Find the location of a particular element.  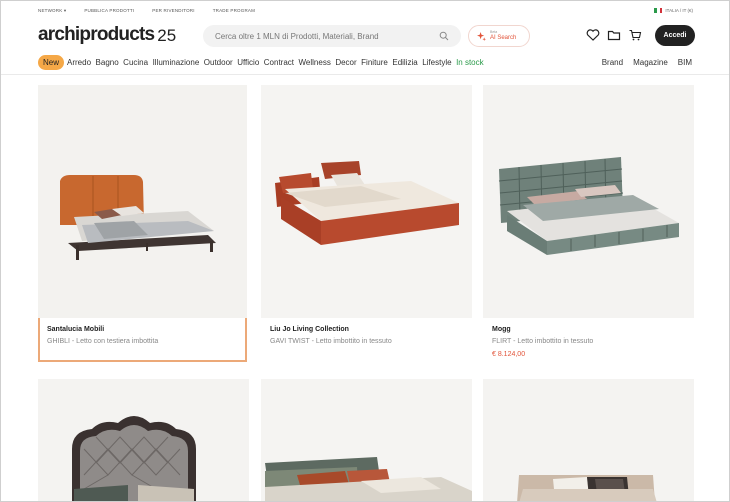

sparkle-icon is located at coordinates (481, 36).